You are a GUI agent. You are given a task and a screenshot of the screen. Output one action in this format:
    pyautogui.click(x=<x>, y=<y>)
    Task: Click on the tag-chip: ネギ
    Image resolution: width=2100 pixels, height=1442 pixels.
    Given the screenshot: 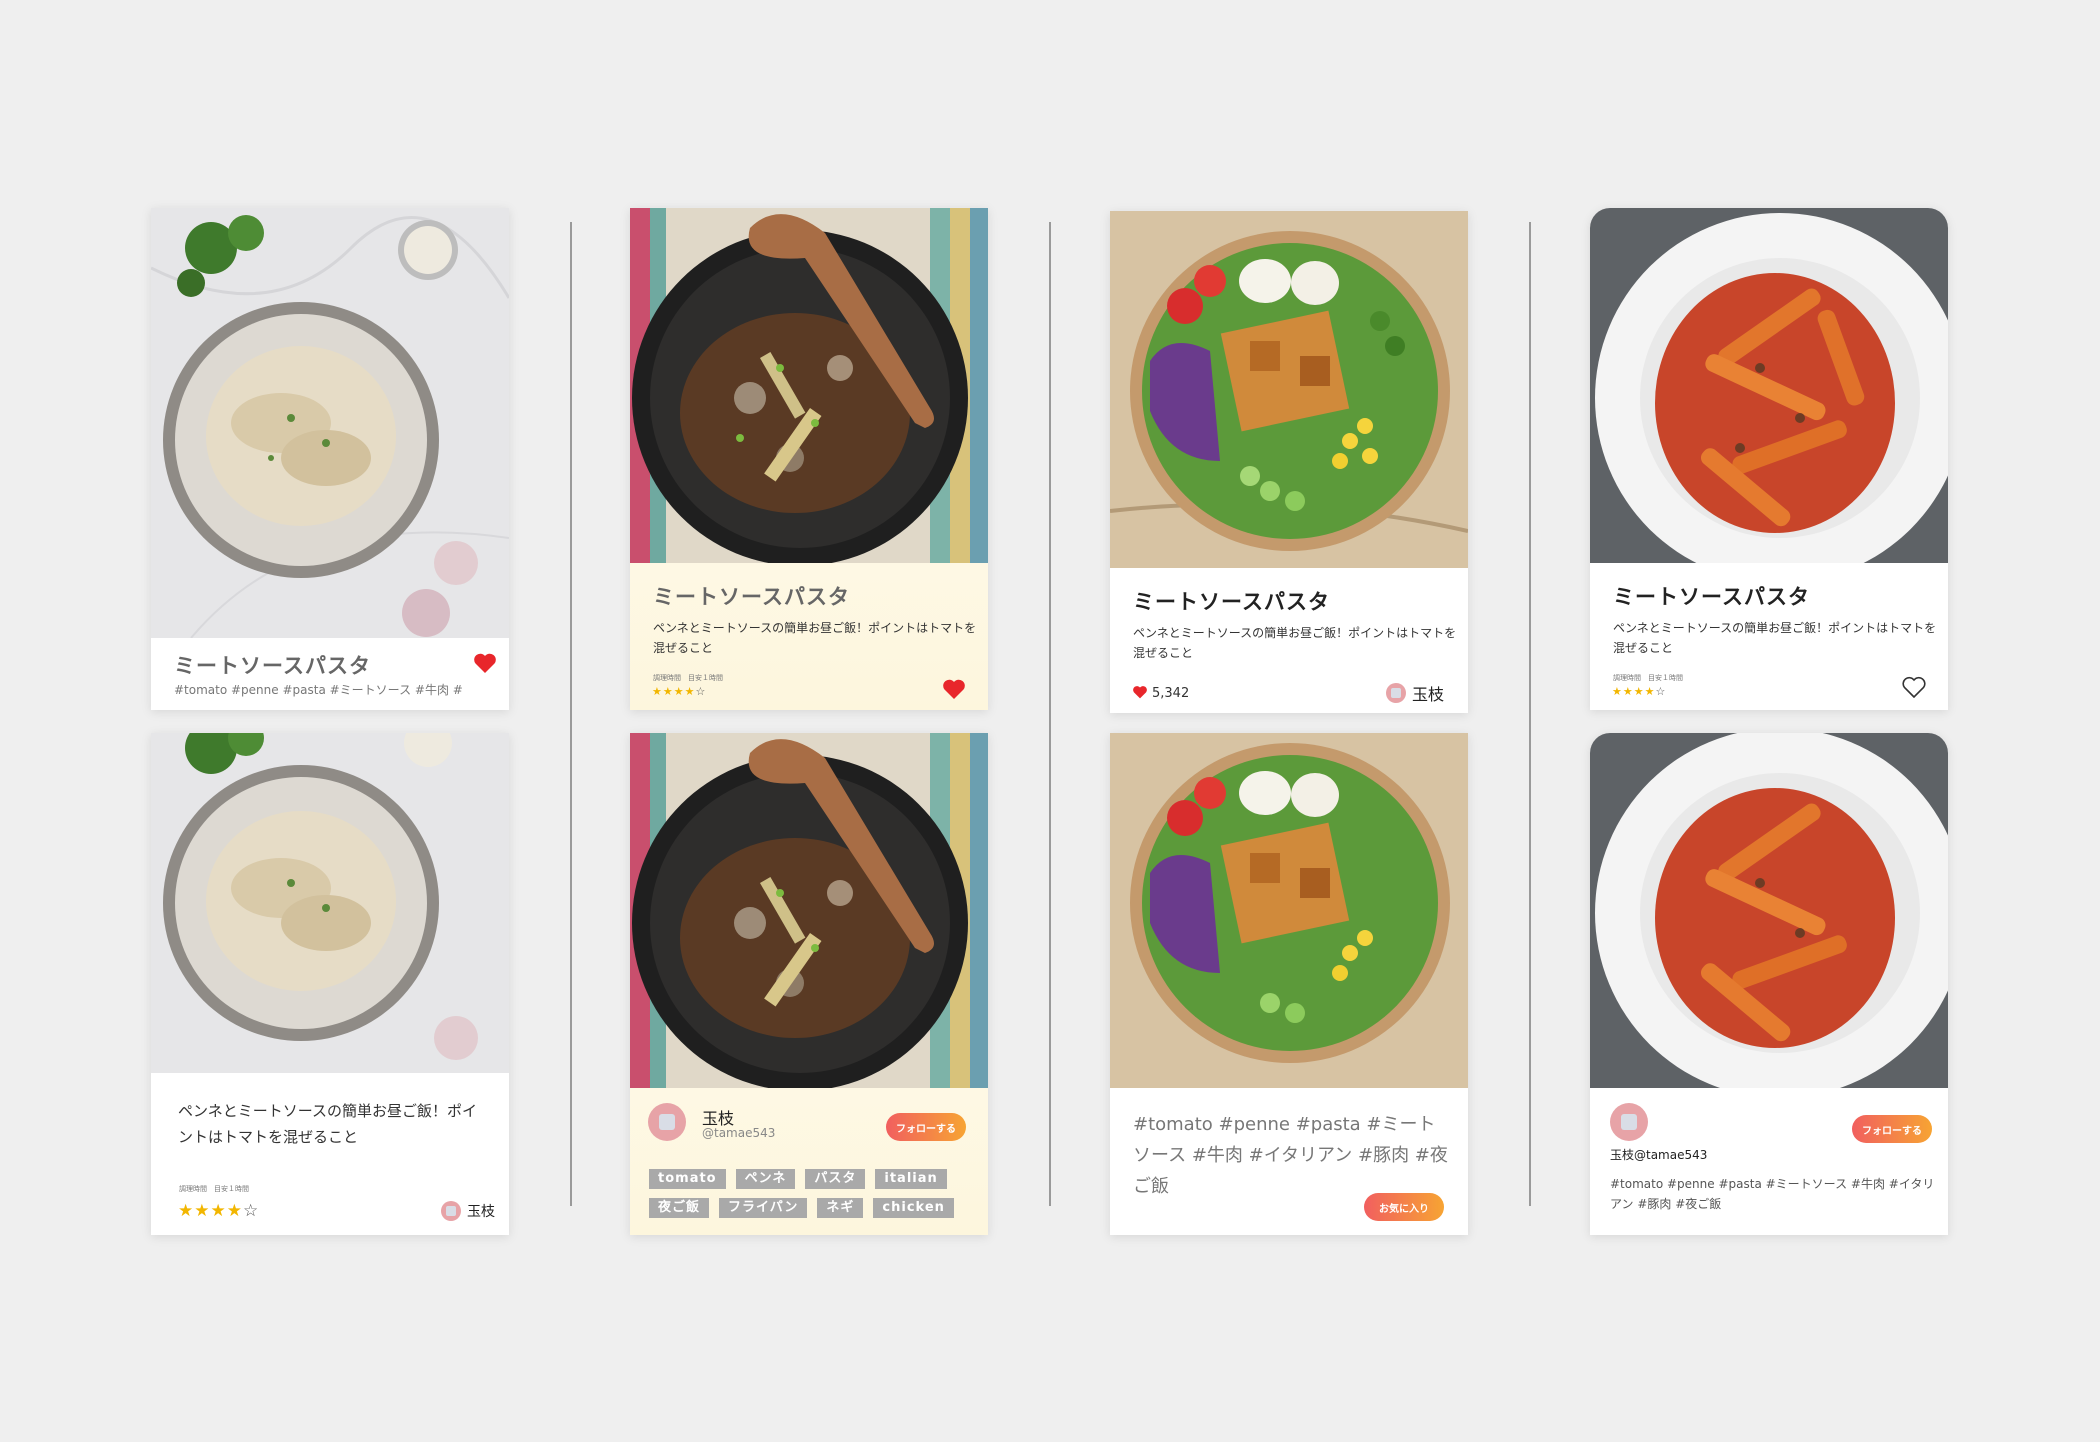 What is the action you would take?
    pyautogui.click(x=840, y=1208)
    